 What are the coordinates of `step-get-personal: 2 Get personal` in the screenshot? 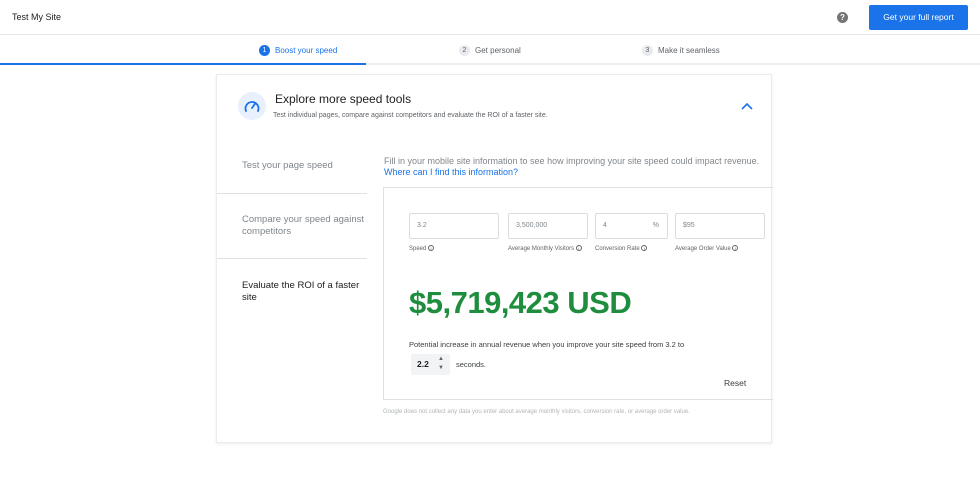 It's located at (490, 50).